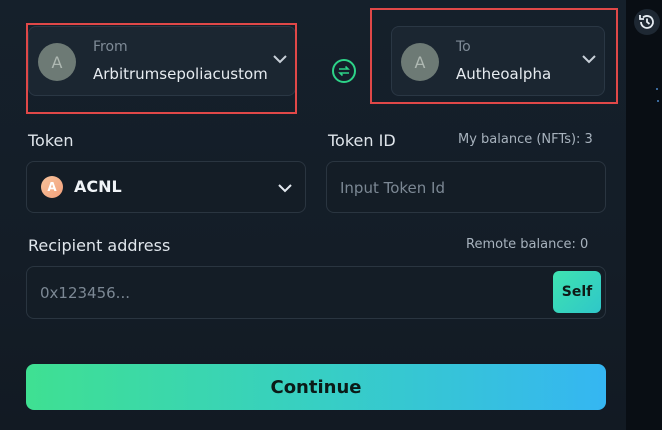 Image resolution: width=662 pixels, height=430 pixels. I want to click on token-icon: A, so click(52, 187).